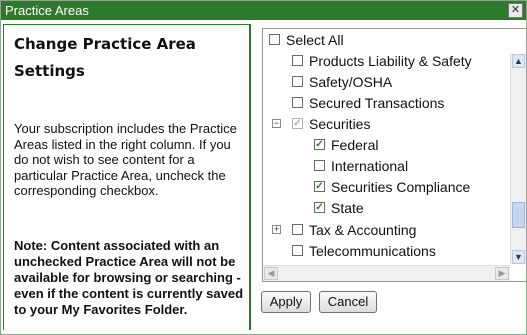 This screenshot has width=527, height=335. What do you see at coordinates (340, 124) in the screenshot?
I see `list-item-label: Securities` at bounding box center [340, 124].